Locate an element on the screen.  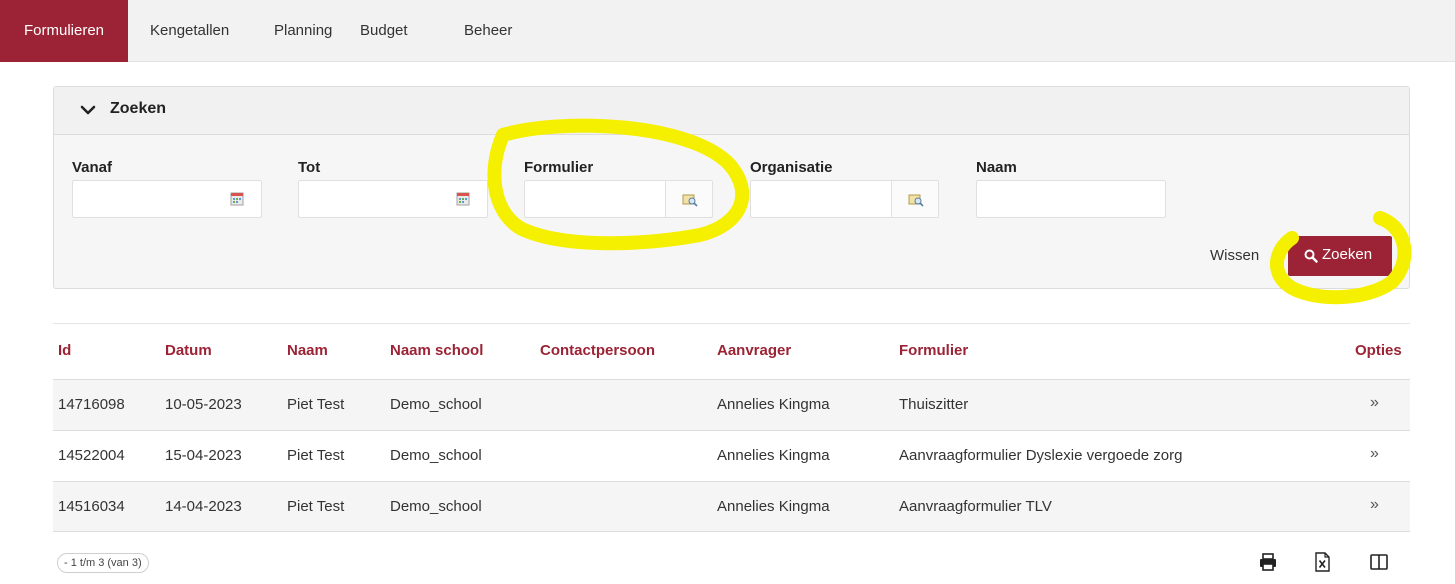
vanaf-field is located at coordinates (167, 199).